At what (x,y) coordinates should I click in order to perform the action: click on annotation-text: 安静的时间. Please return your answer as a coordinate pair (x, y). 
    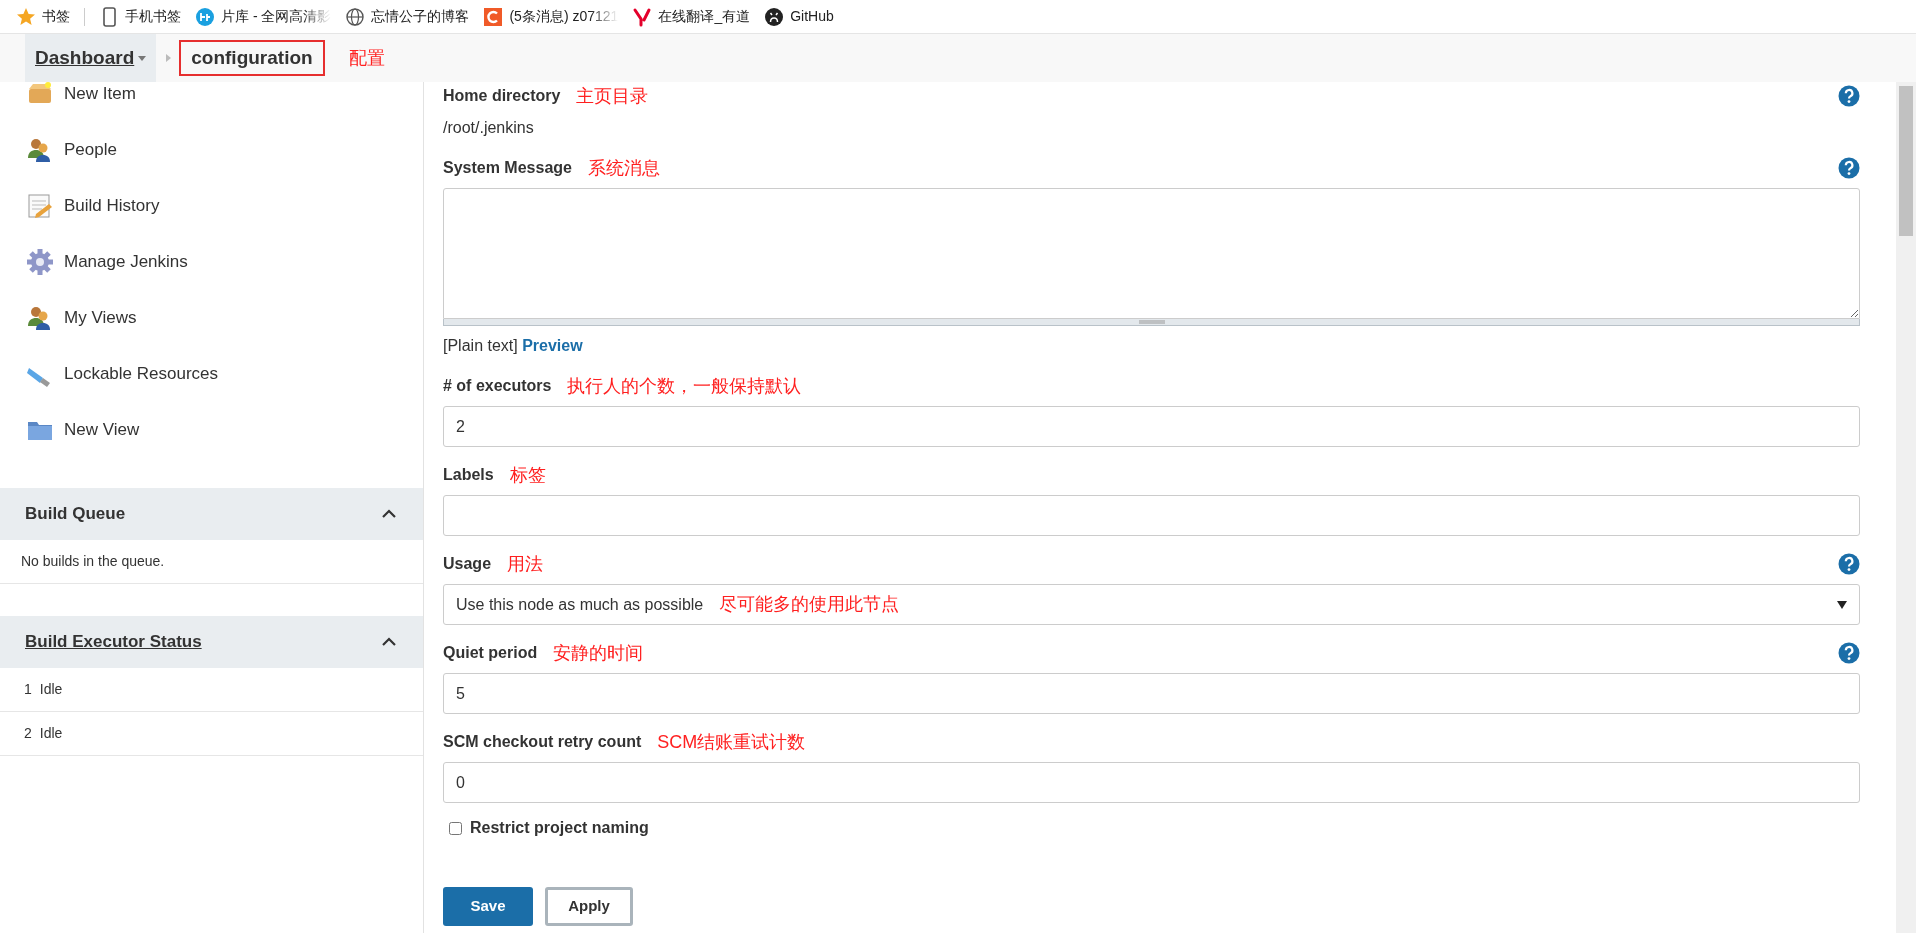
    Looking at the image, I should click on (598, 653).